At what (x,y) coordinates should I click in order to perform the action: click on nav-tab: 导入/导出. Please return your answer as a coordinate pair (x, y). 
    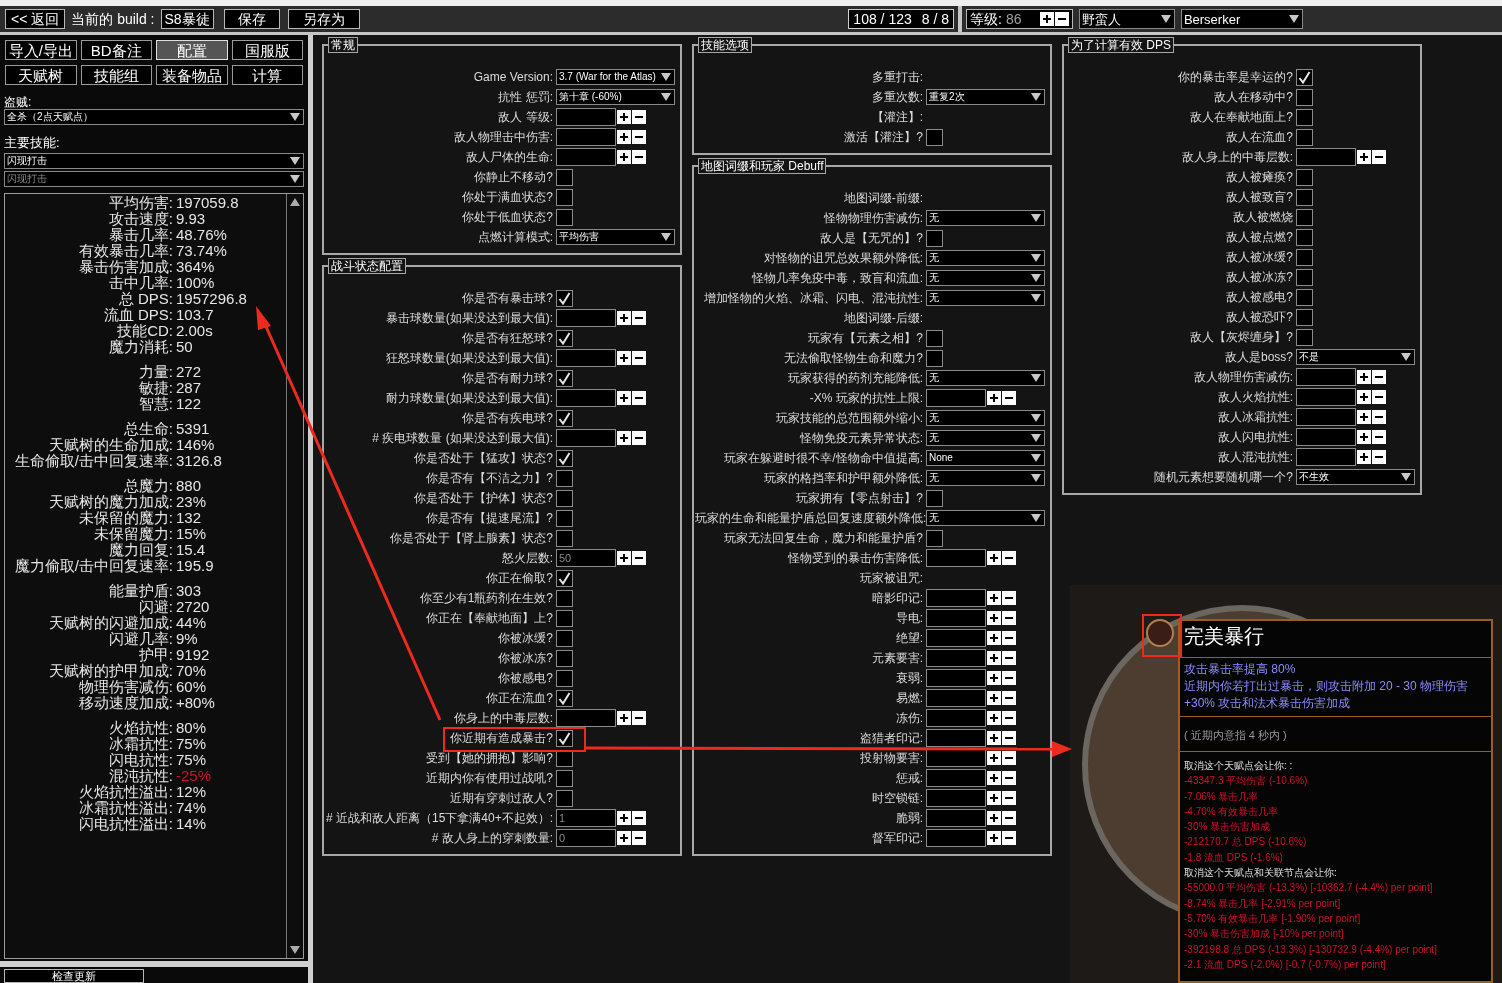
    Looking at the image, I should click on (41, 50).